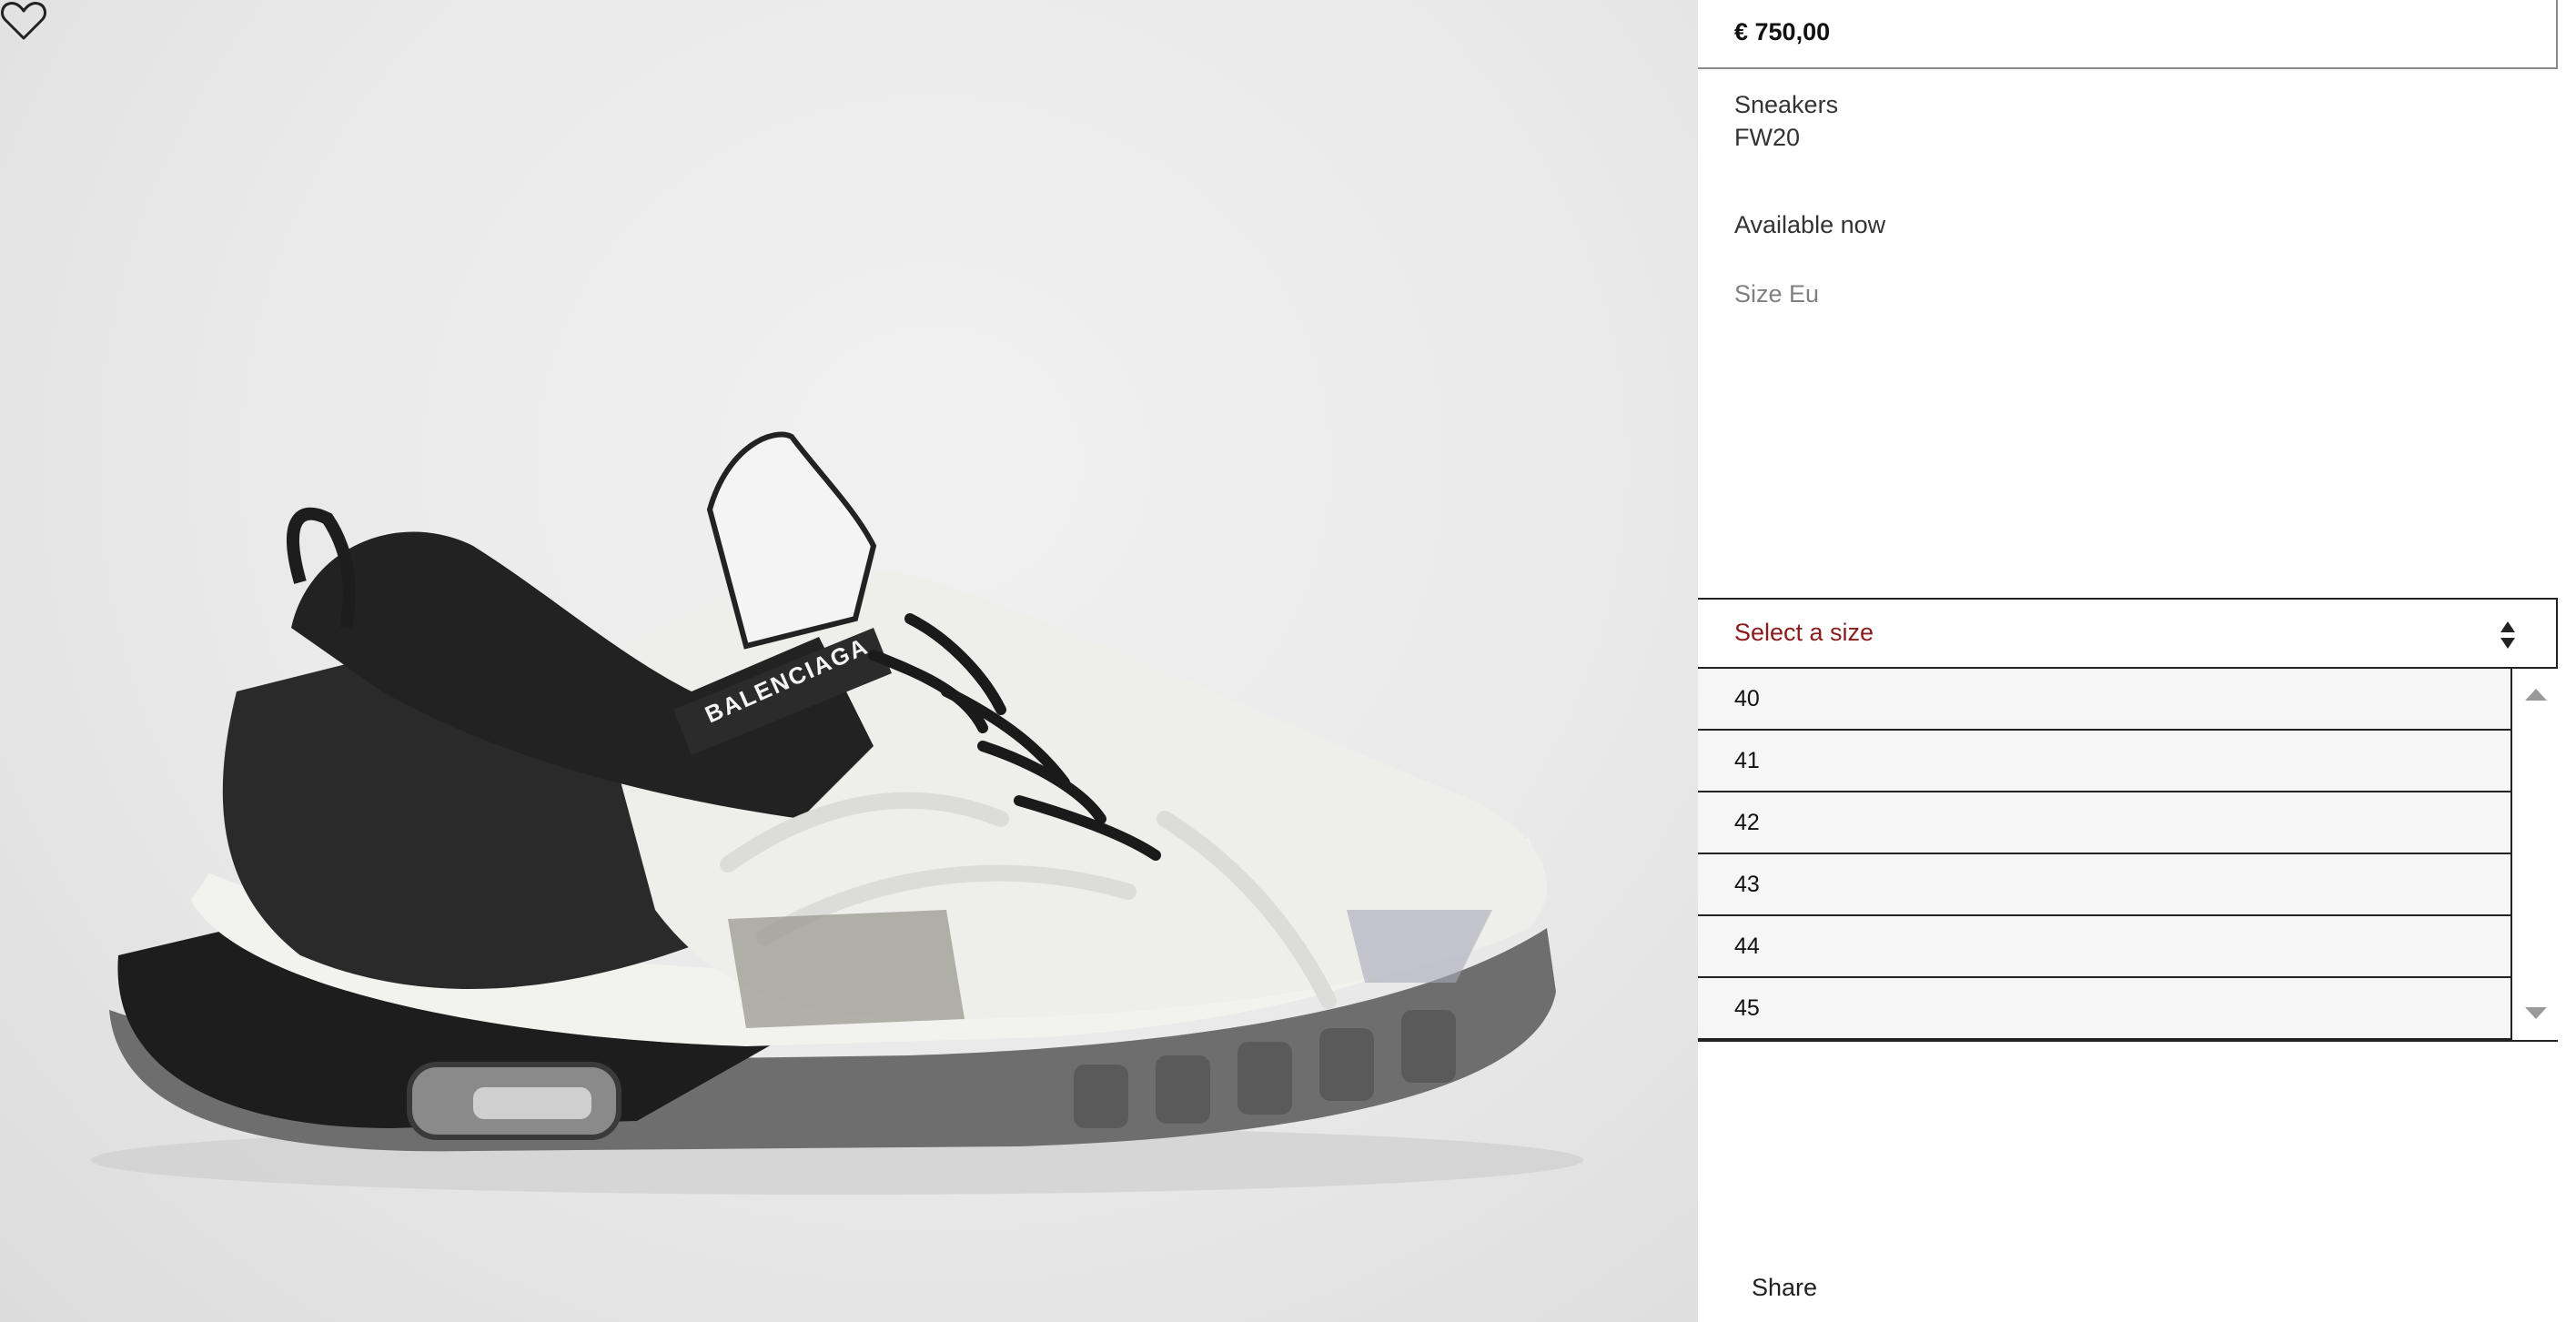 The width and height of the screenshot is (2576, 1322). I want to click on size-option-label: 42, so click(1747, 822).